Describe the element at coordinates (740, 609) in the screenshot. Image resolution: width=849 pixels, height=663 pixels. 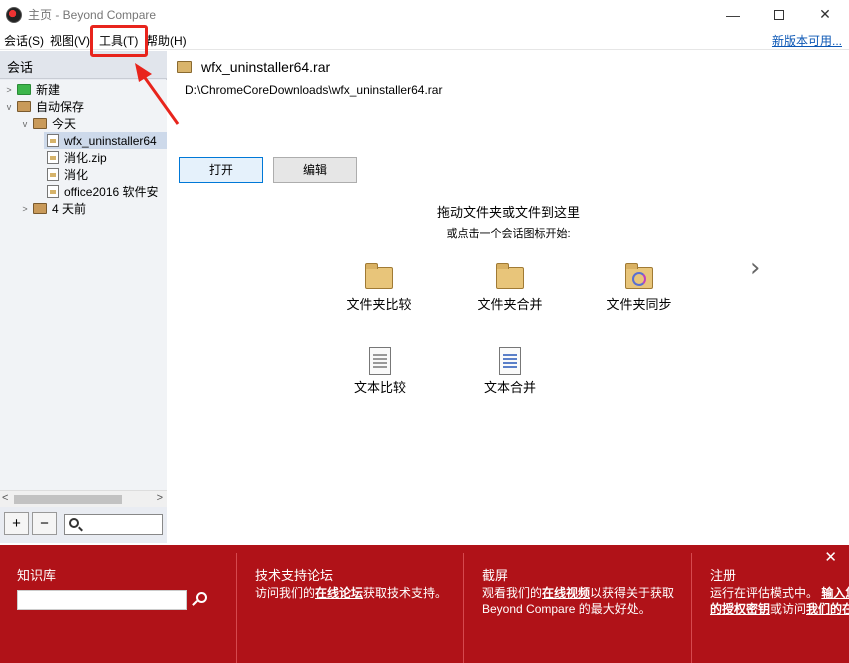
I see `license-key-link: 的授权密钥` at that location.